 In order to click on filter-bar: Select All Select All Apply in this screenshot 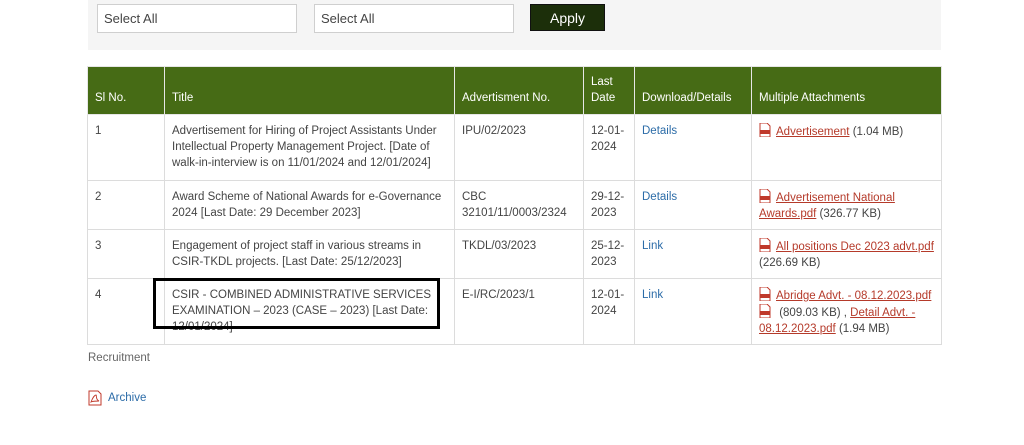, I will do `click(514, 25)`.